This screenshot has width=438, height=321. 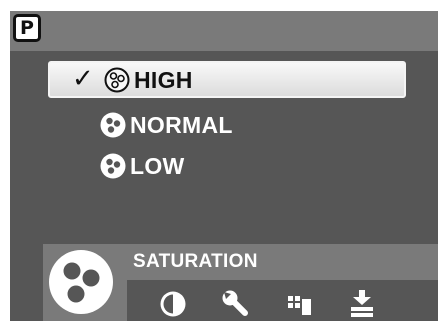 I want to click on current-setting-icon-tab, so click(x=85, y=282).